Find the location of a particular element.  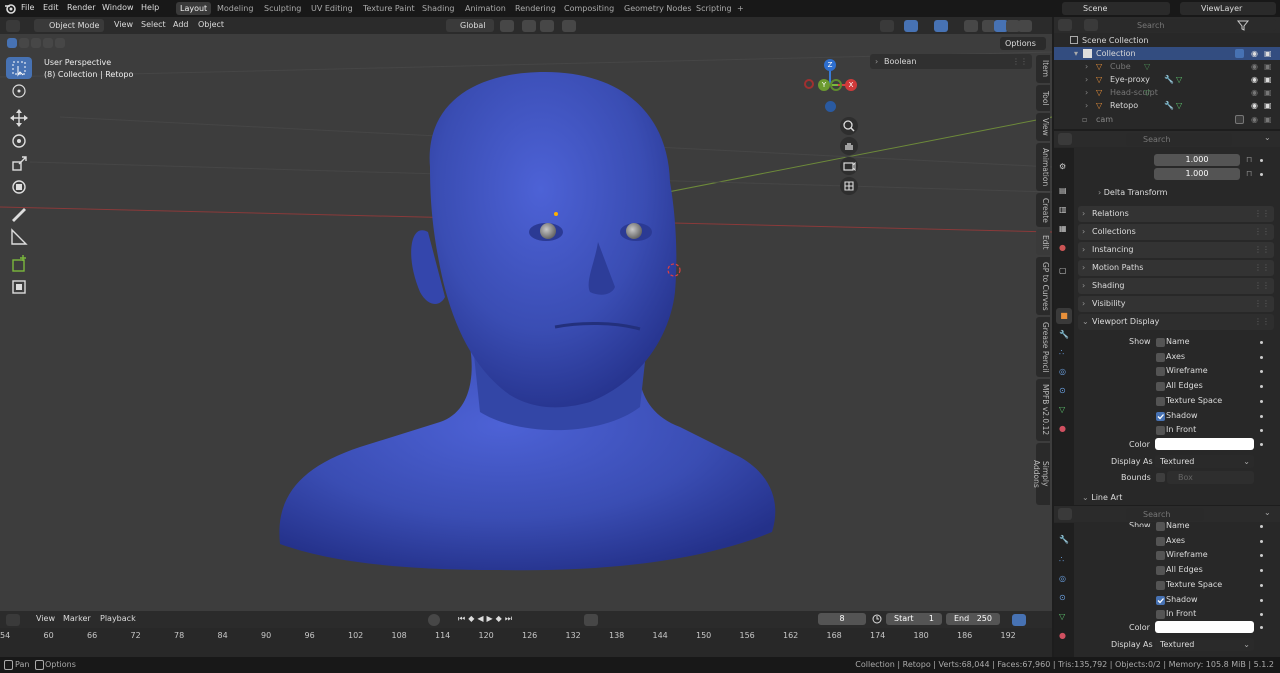

gizmo-toggle-icon is located at coordinates (911, 26).